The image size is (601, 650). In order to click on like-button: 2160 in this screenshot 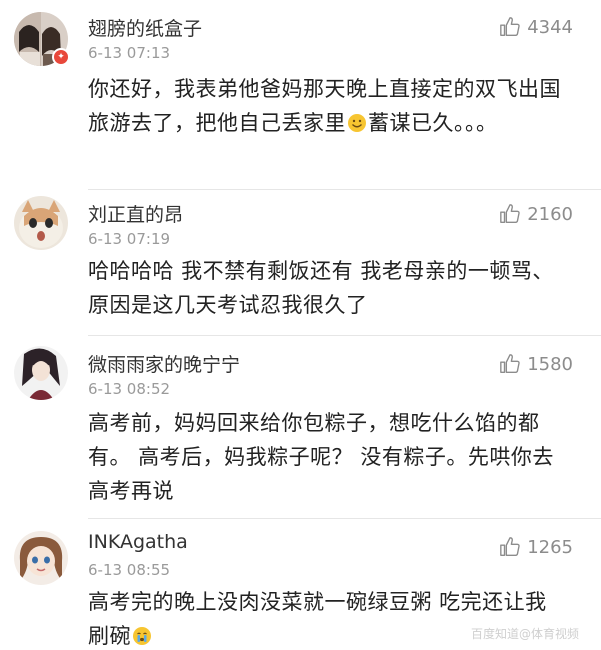, I will do `click(536, 214)`.